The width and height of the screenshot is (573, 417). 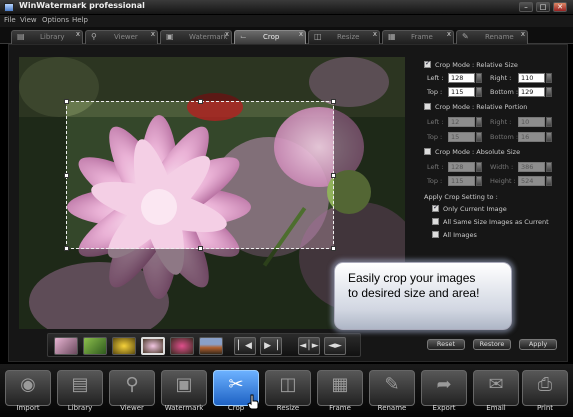 What do you see at coordinates (121, 37) in the screenshot?
I see `tab-viewer: ⚲ Viewer x` at bounding box center [121, 37].